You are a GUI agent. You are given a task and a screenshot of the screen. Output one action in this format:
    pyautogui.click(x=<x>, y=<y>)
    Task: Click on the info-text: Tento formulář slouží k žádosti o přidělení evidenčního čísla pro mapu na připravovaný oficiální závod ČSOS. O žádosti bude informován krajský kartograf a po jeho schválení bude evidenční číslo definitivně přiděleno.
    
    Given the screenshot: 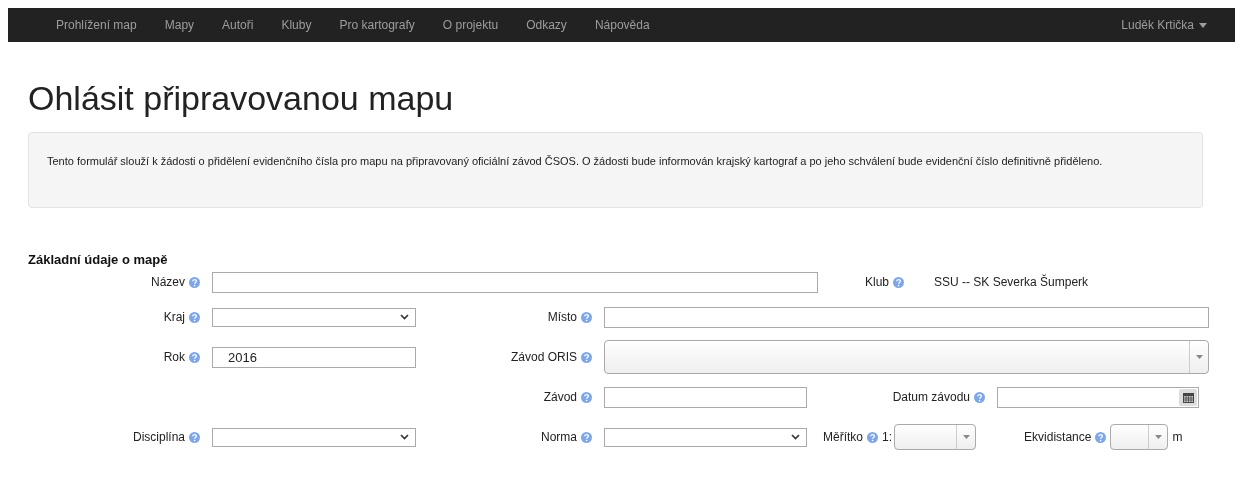 What is the action you would take?
    pyautogui.click(x=575, y=161)
    